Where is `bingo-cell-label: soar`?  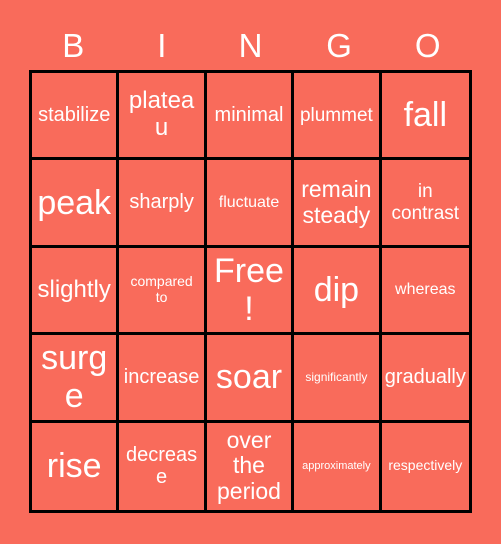 bingo-cell-label: soar is located at coordinates (249, 377).